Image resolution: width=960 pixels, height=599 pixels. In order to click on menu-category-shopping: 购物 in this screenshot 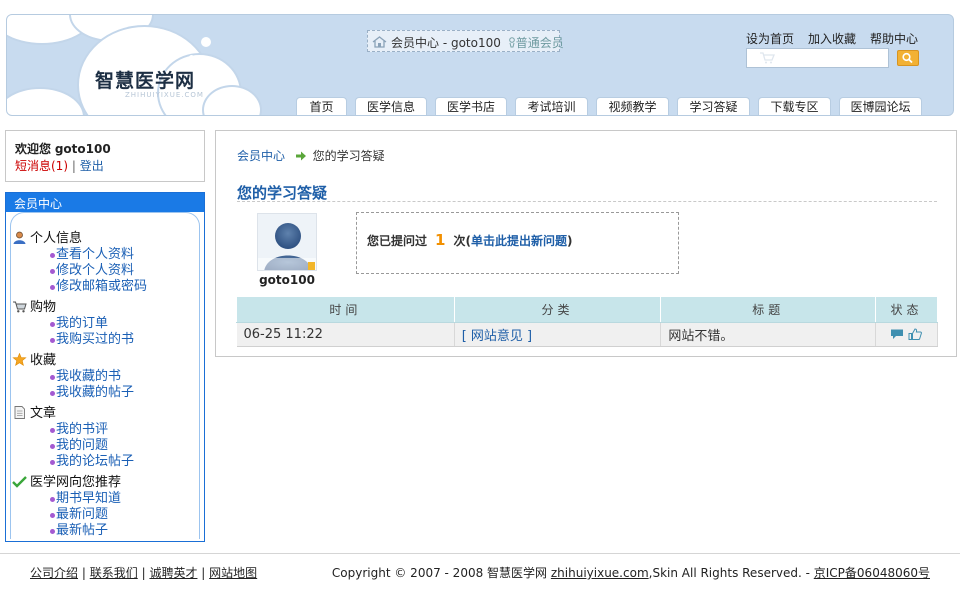, I will do `click(79, 308)`.